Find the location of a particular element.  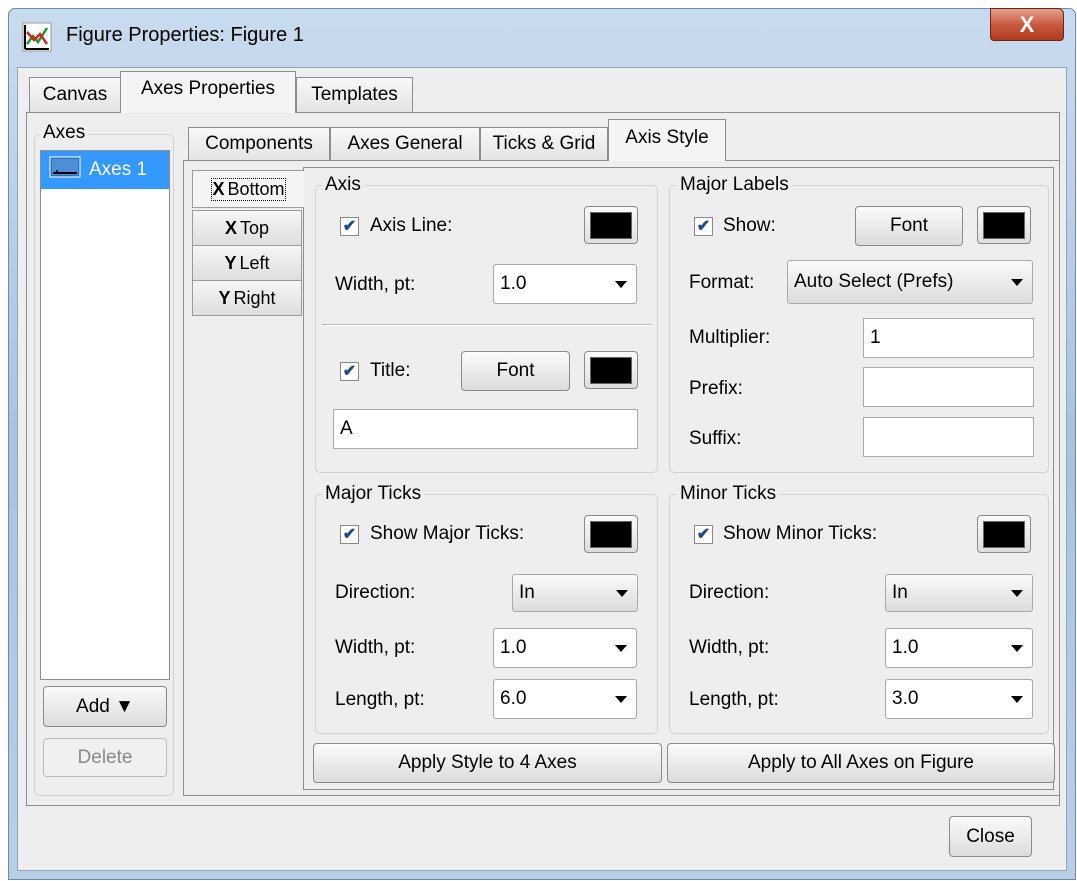

axis-line-label: Axis Line: is located at coordinates (411, 225).